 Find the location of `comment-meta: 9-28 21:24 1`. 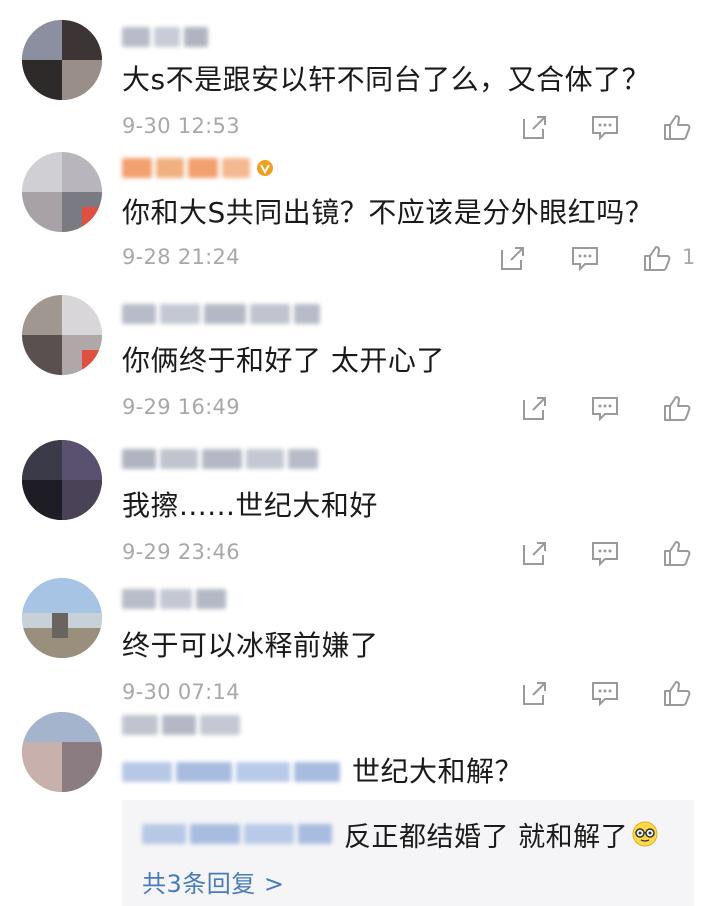

comment-meta: 9-28 21:24 1 is located at coordinates (417, 259).